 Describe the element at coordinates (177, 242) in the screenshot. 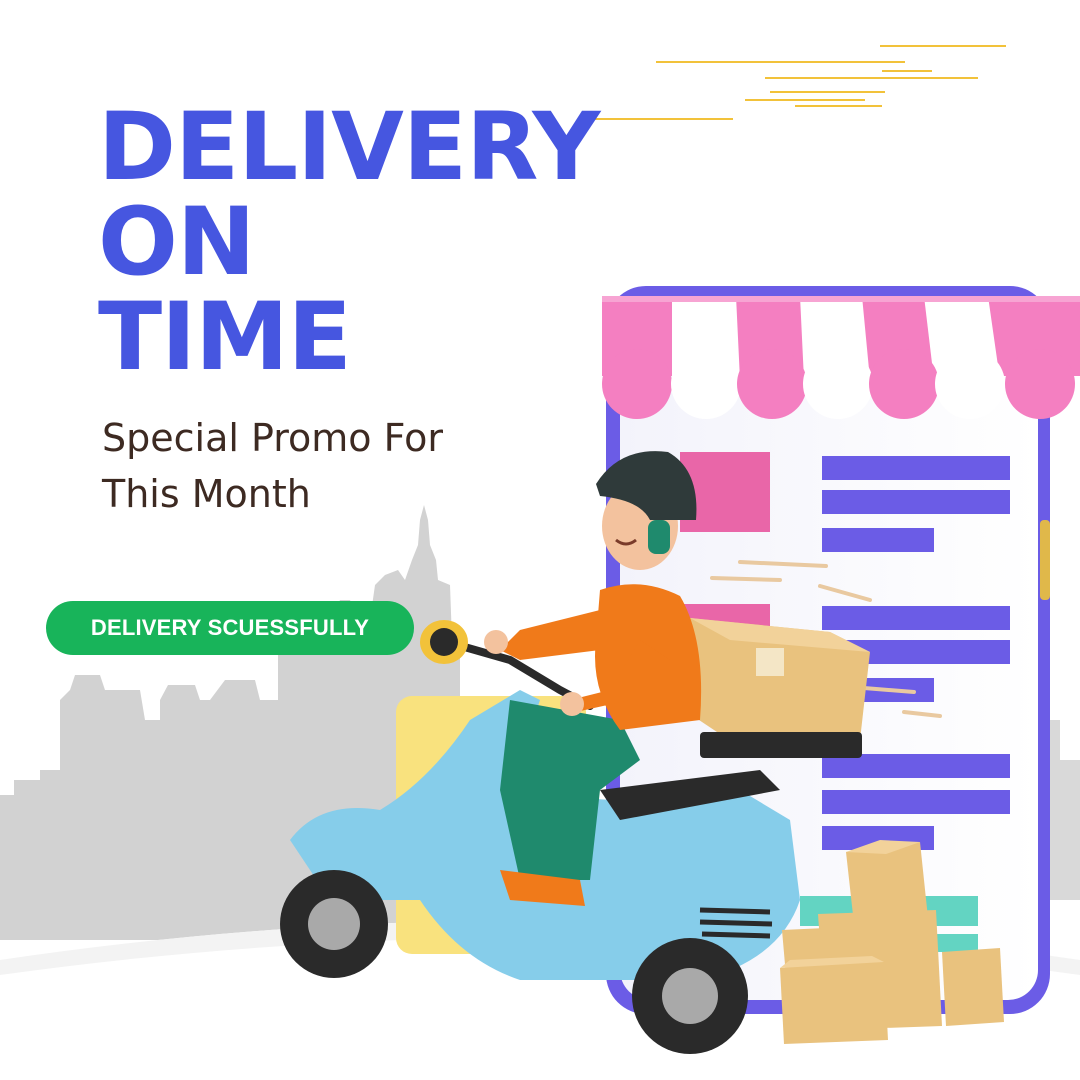

I see `headline-line-2: ON` at that location.